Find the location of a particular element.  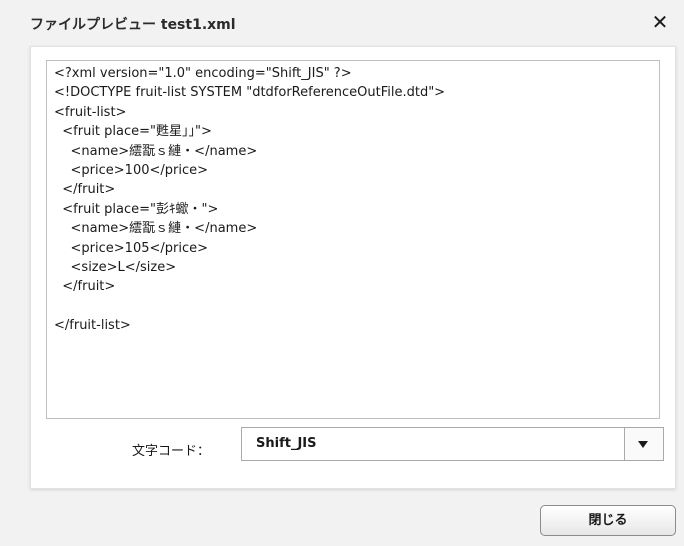

close-button: 閉じる is located at coordinates (608, 520).